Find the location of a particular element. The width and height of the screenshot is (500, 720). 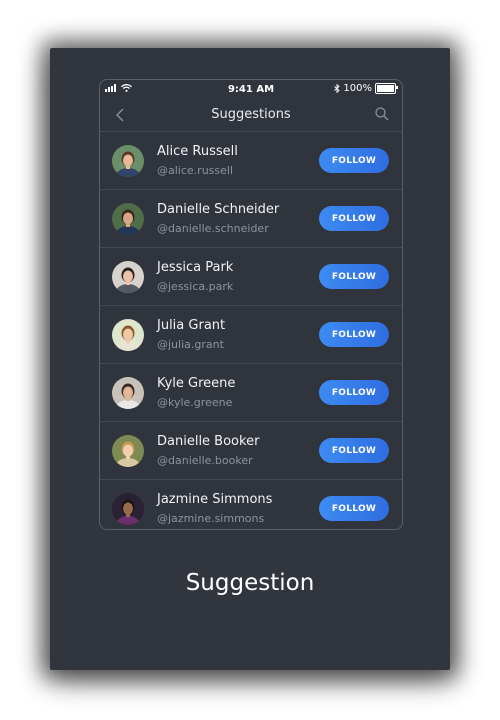

user-name: Danielle Booker is located at coordinates (208, 441).